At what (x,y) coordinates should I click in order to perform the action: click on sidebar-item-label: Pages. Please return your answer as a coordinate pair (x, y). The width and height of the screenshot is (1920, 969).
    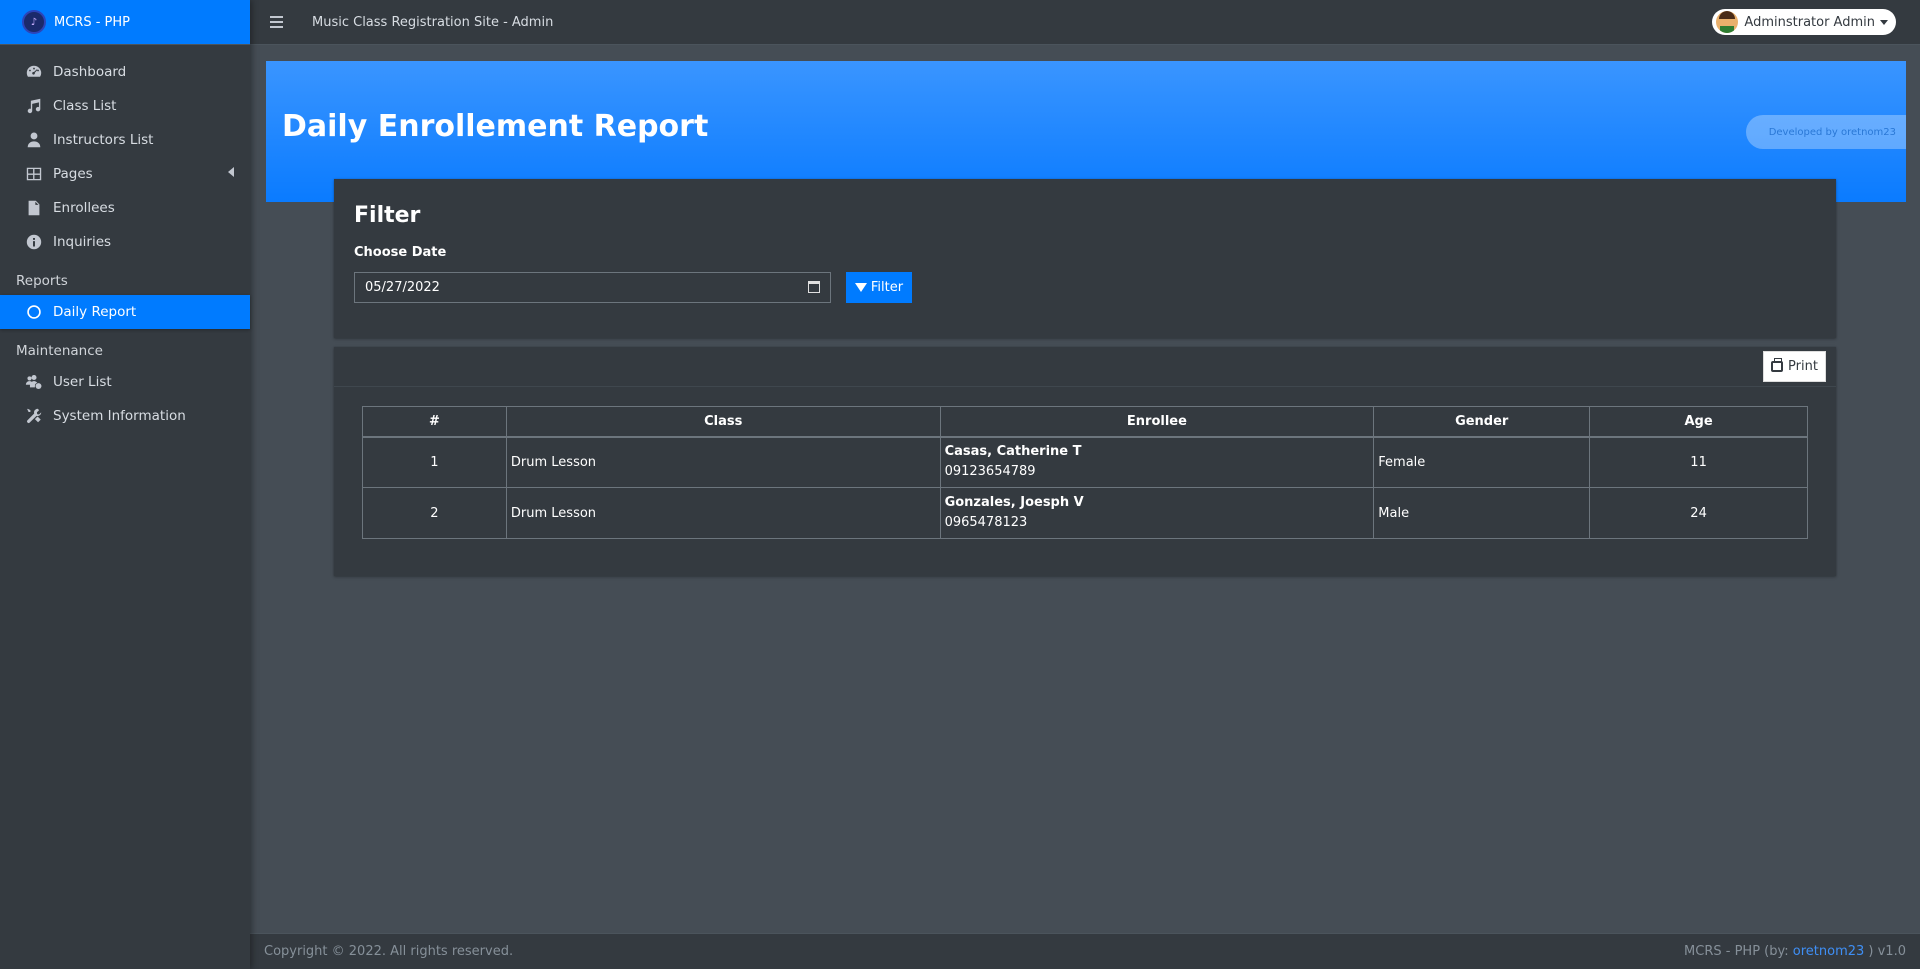
    Looking at the image, I should click on (73, 174).